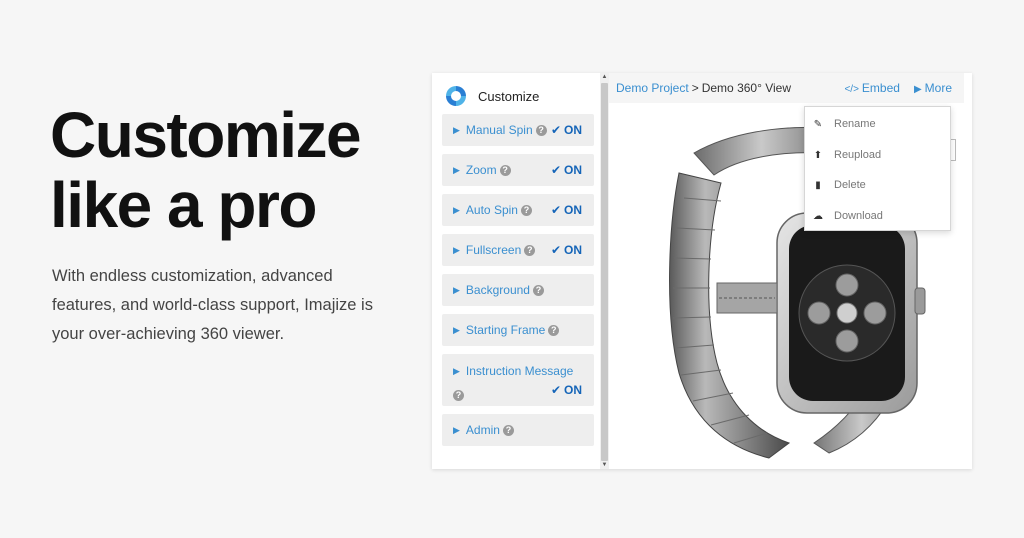 This screenshot has width=1024, height=538. I want to click on option-label: Auto Spin, so click(491, 210).